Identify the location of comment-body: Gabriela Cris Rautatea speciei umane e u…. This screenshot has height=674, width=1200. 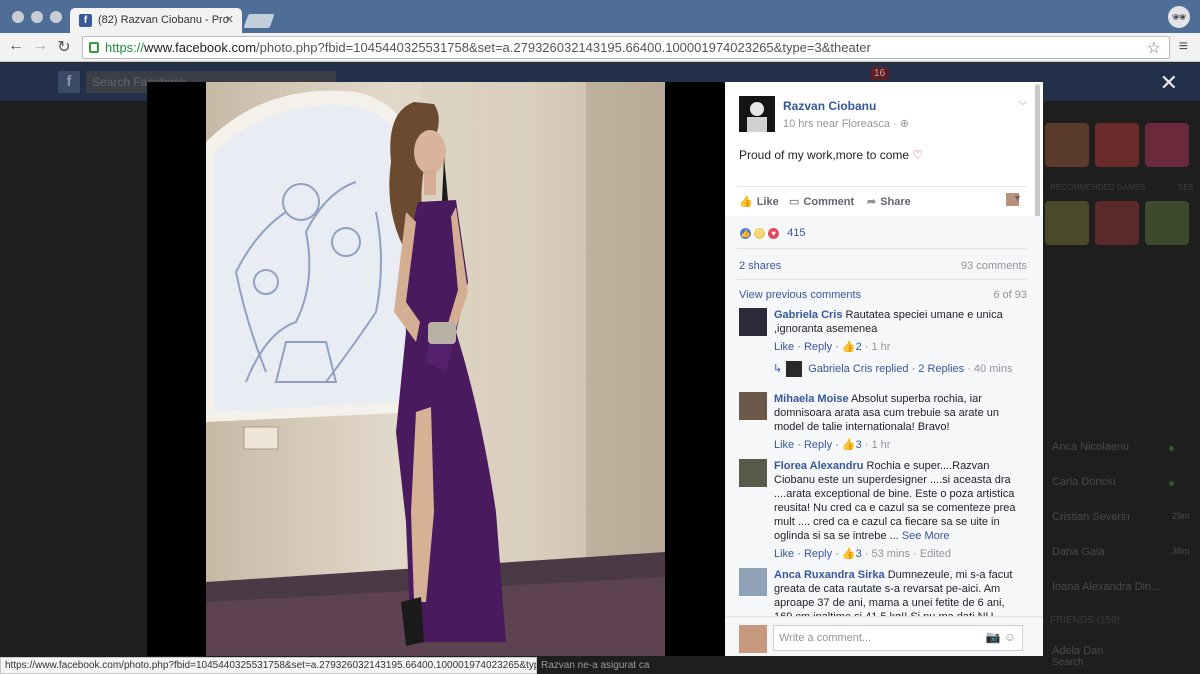
(899, 322).